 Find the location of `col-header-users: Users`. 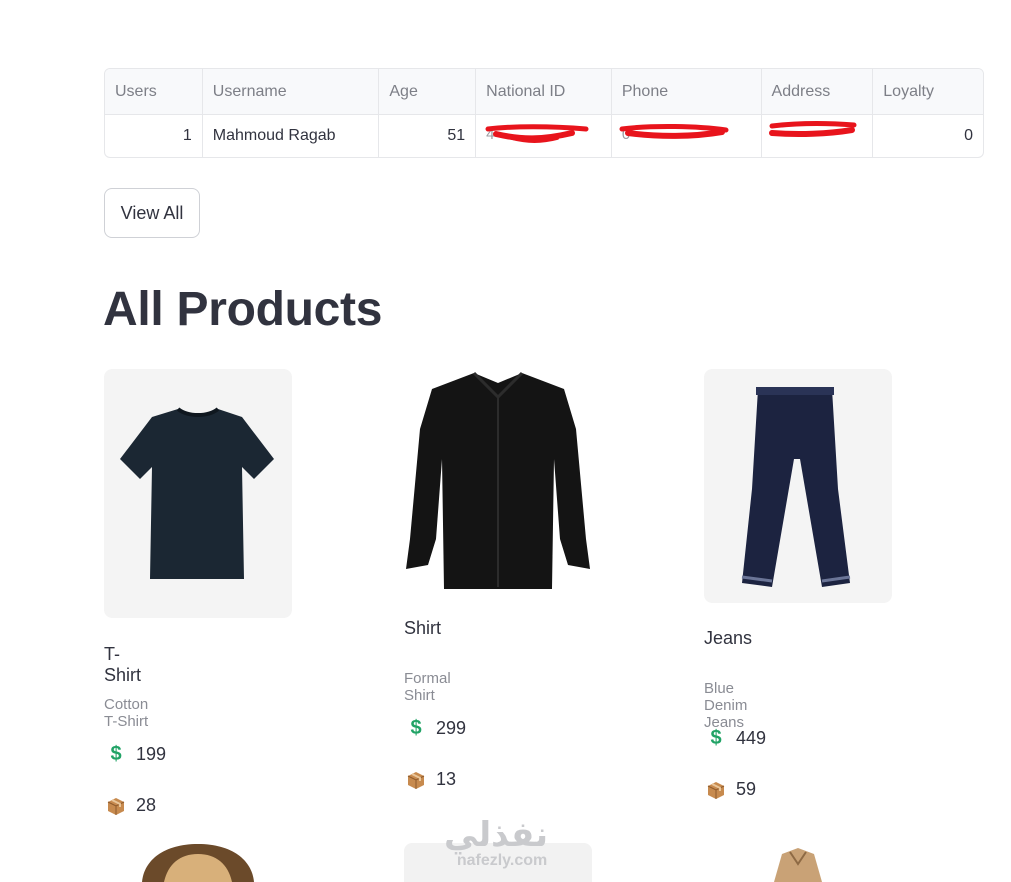

col-header-users: Users is located at coordinates (154, 91).